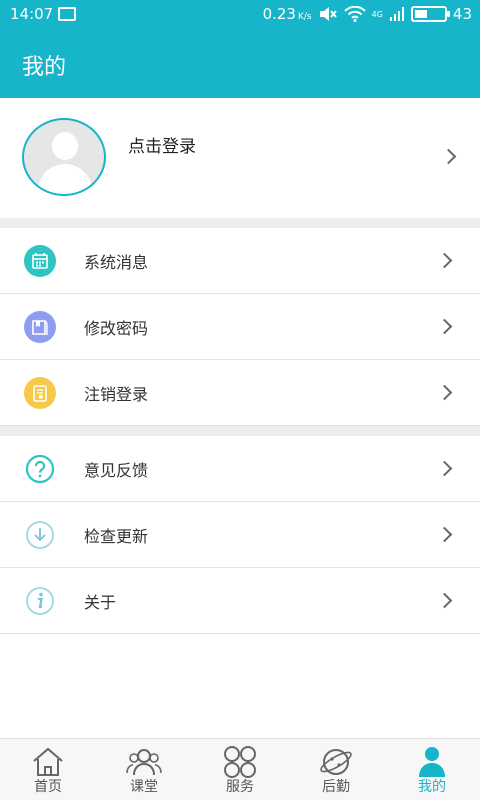 This screenshot has height=800, width=480. What do you see at coordinates (144, 787) in the screenshot?
I see `tab-label: 课堂` at bounding box center [144, 787].